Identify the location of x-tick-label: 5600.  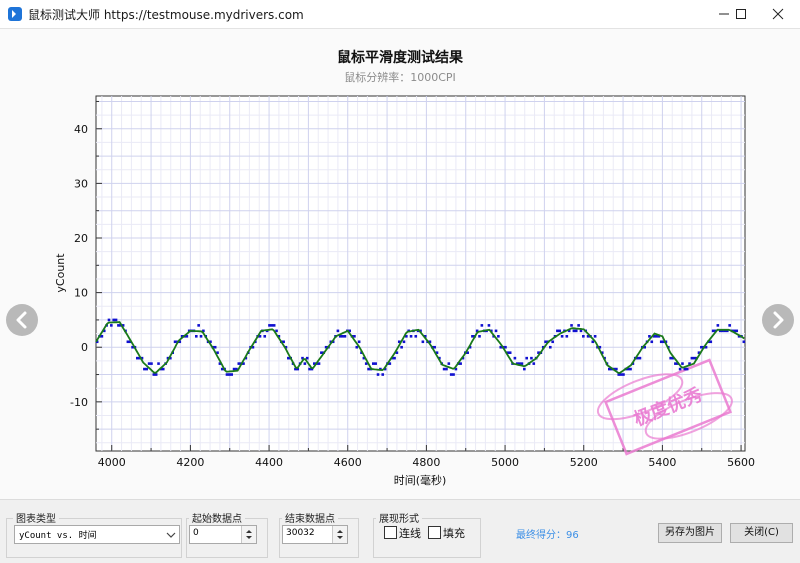
(741, 462).